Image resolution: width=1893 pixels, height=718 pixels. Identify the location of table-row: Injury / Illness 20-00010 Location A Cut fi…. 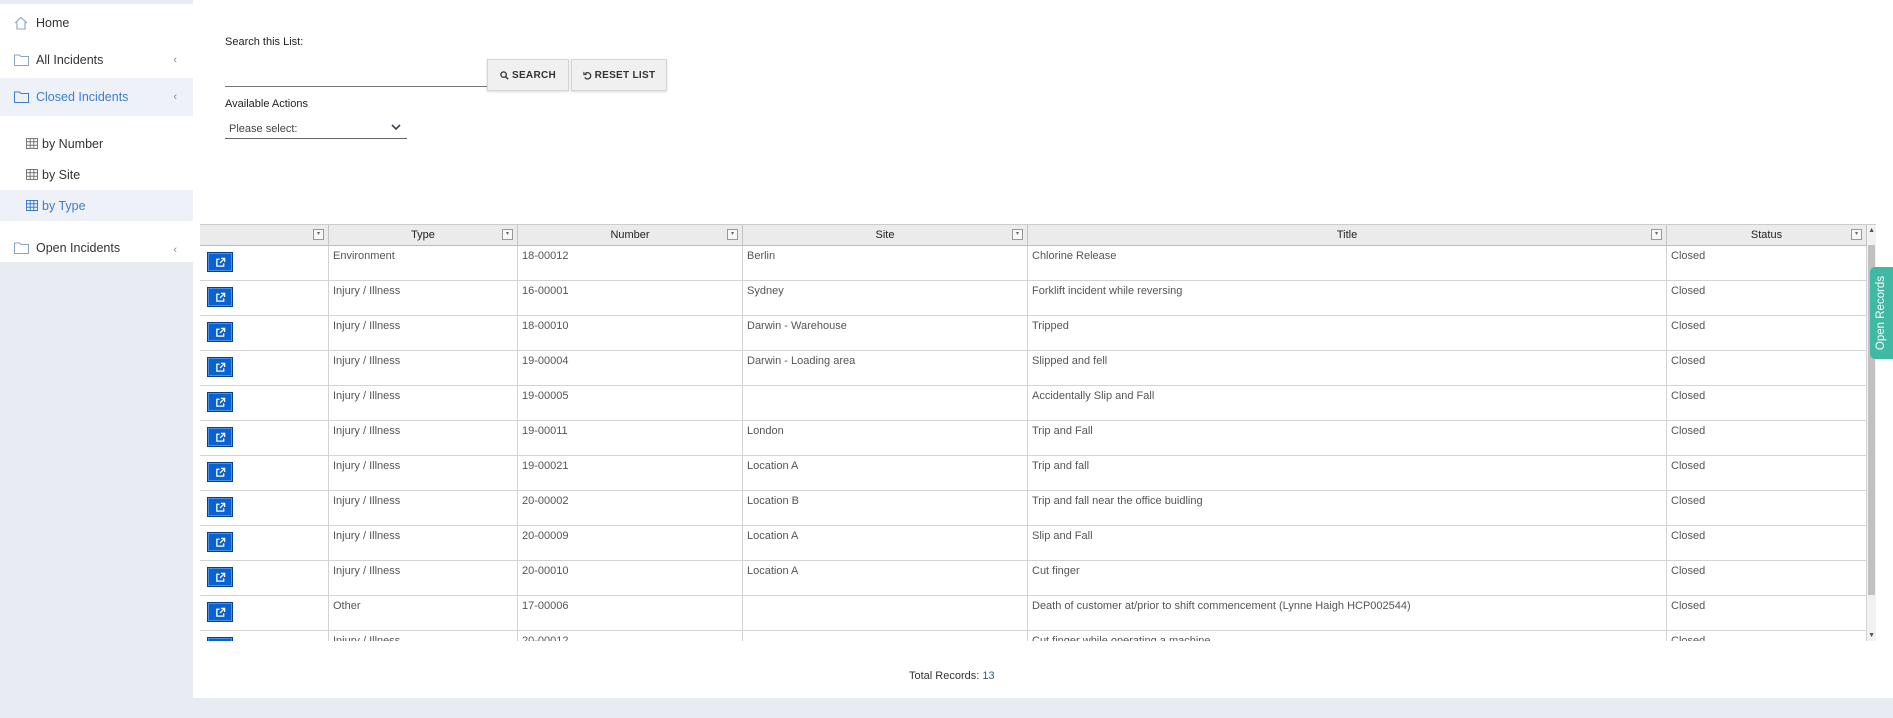
(1038, 578).